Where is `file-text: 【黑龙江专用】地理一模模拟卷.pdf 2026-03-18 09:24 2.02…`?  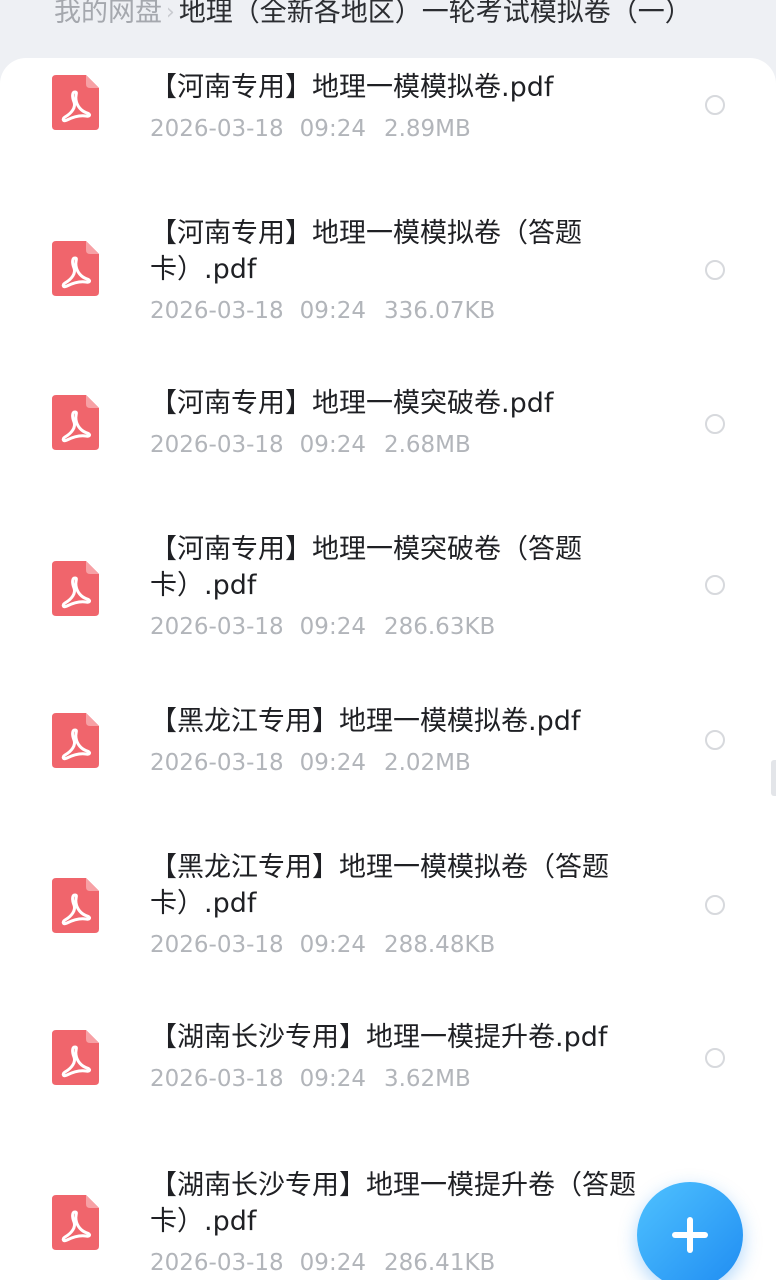
file-text: 【黑龙江专用】地理一模模拟卷.pdf 2026-03-18 09:24 2.02… is located at coordinates (395, 741).